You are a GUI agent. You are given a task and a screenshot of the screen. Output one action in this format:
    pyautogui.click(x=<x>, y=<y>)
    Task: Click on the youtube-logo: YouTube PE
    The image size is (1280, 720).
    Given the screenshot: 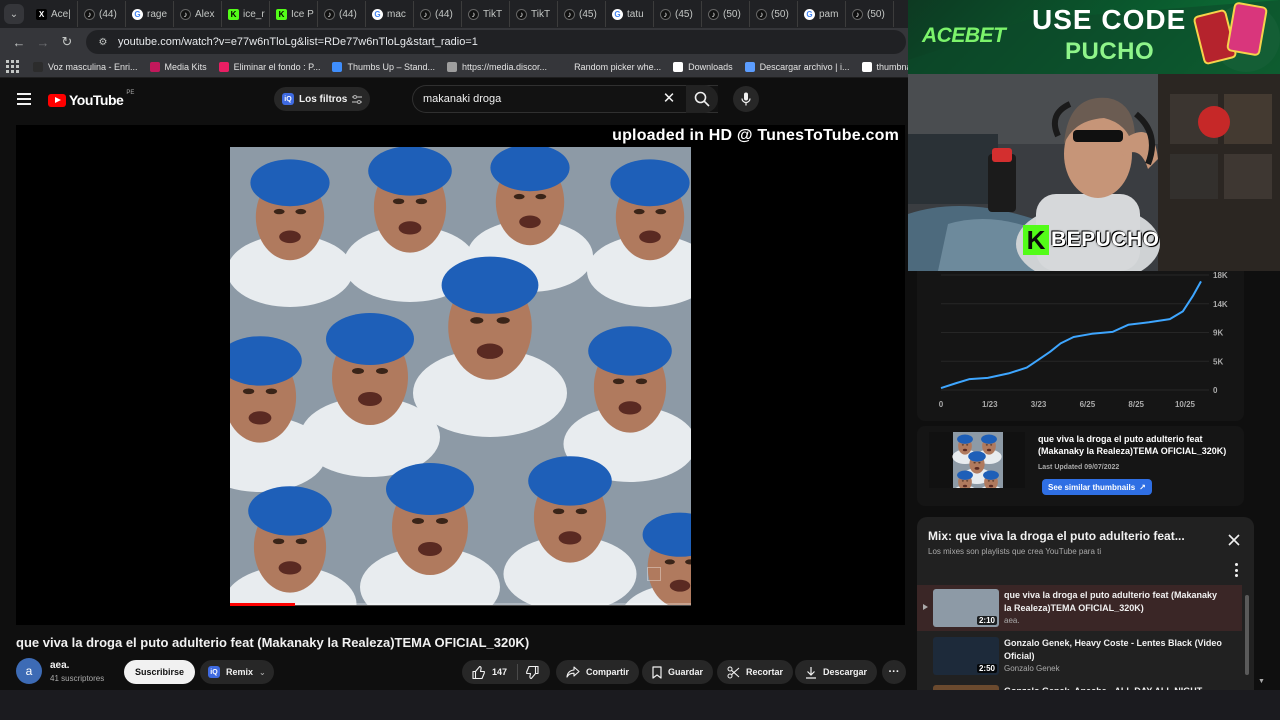 What is the action you would take?
    pyautogui.click(x=91, y=99)
    